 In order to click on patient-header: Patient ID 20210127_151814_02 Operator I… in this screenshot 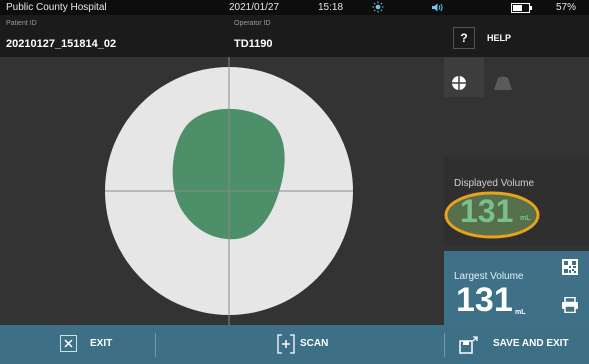, I will do `click(294, 36)`.